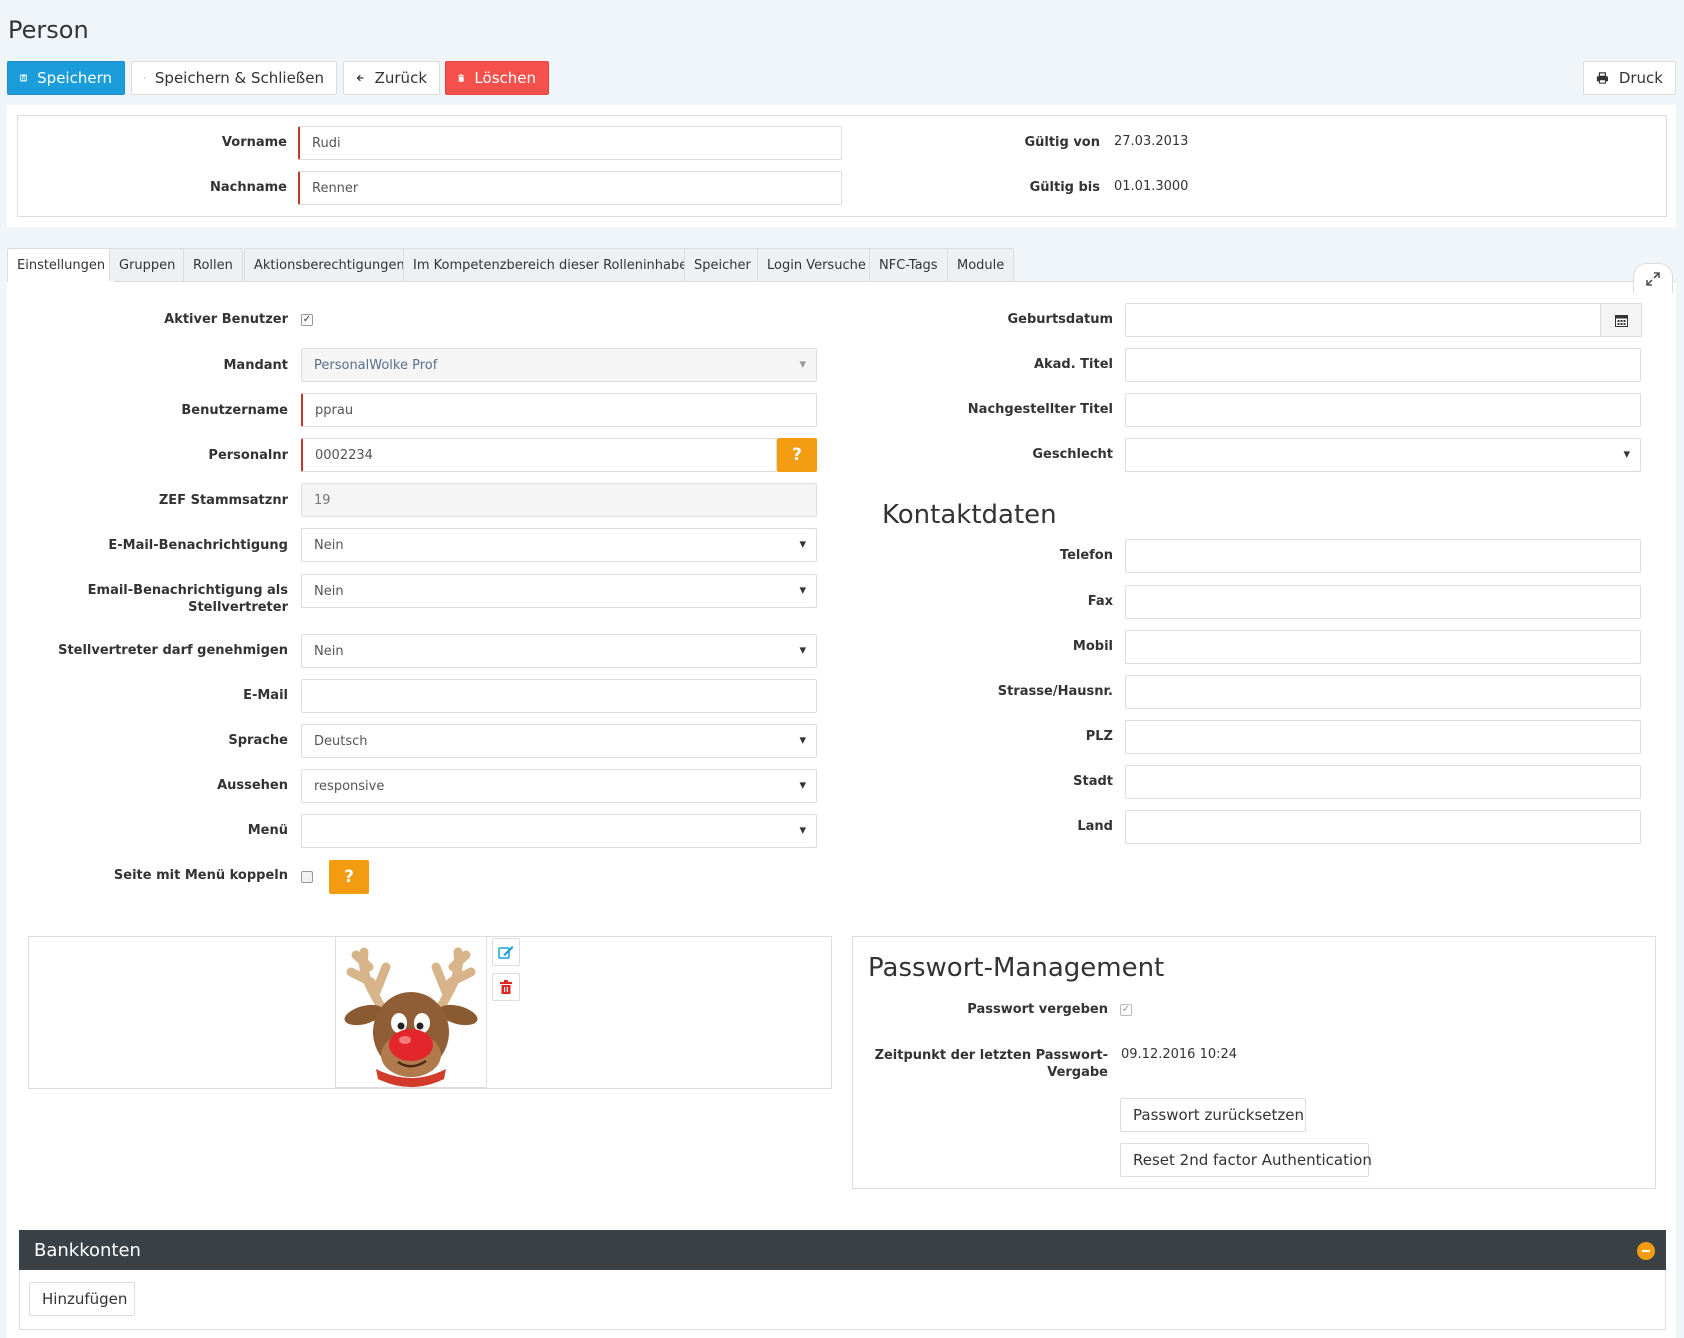  Describe the element at coordinates (255, 365) in the screenshot. I see `mandant-label: Mandant` at that location.